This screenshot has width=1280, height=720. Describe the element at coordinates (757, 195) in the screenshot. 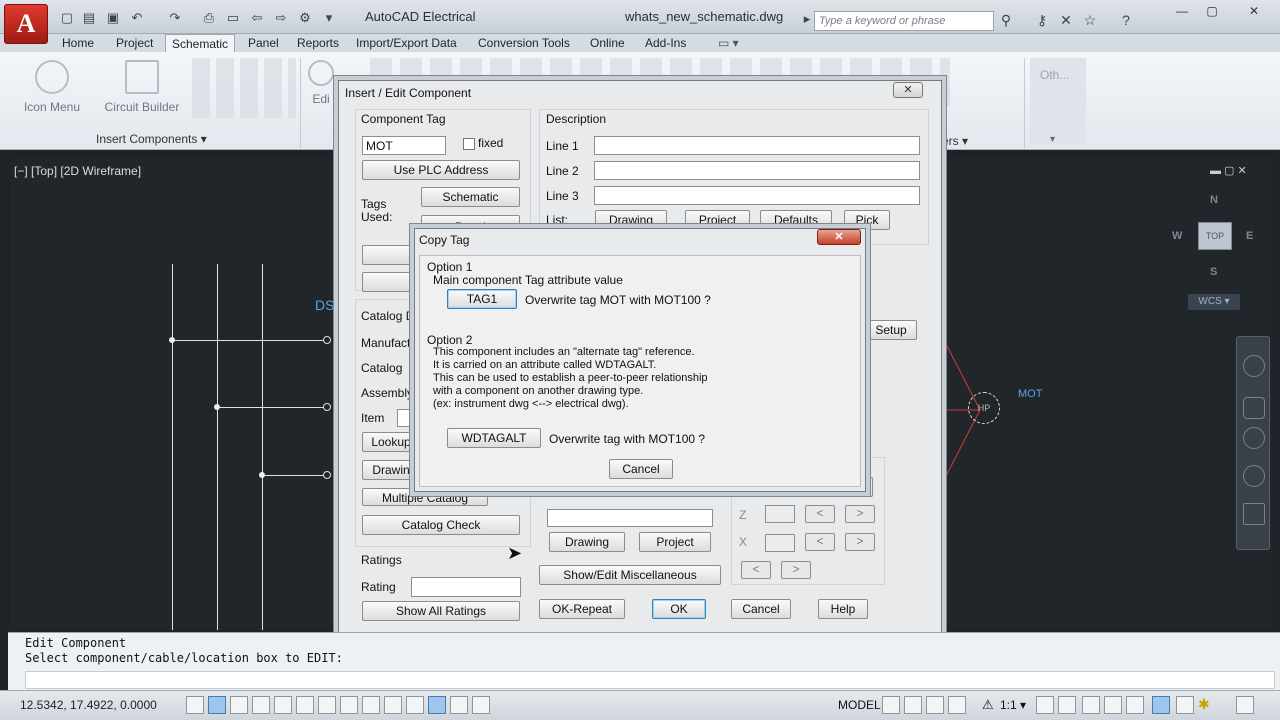

I see `line3-field` at that location.